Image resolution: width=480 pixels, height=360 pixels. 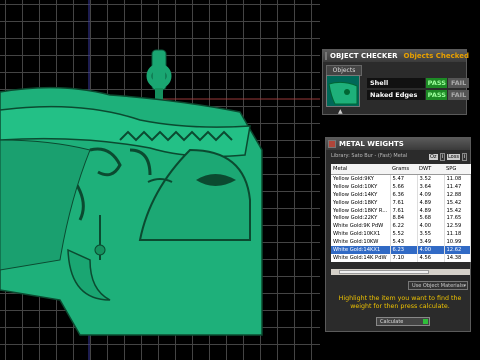 What do you see at coordinates (361, 186) in the screenshot?
I see `table-cell: Yellow Gold:10KY` at bounding box center [361, 186].